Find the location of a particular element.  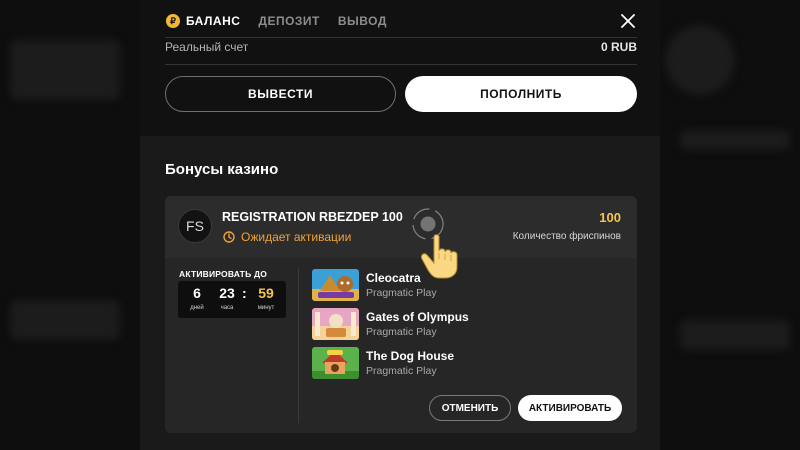

activate-until-label: АКТИВИРОВАТЬ ДО is located at coordinates (223, 274).